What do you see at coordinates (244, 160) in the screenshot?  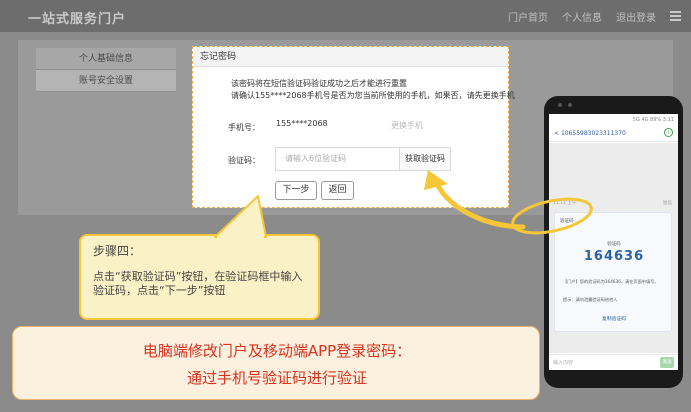 I see `code-label: 验证码：` at bounding box center [244, 160].